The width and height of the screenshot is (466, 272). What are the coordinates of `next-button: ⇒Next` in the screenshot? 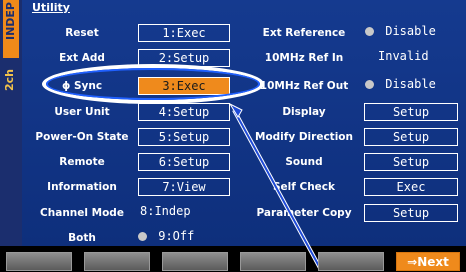 It's located at (428, 261).